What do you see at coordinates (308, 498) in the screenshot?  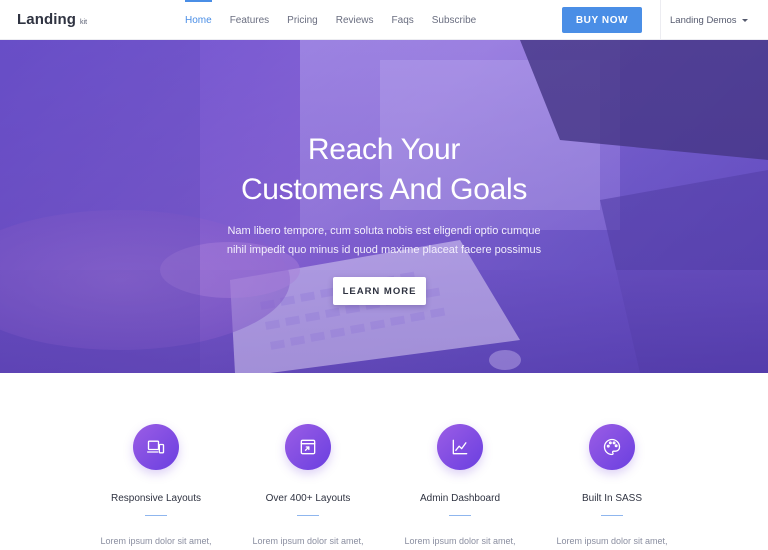 I see `feature-title: Over 400+ Layouts` at bounding box center [308, 498].